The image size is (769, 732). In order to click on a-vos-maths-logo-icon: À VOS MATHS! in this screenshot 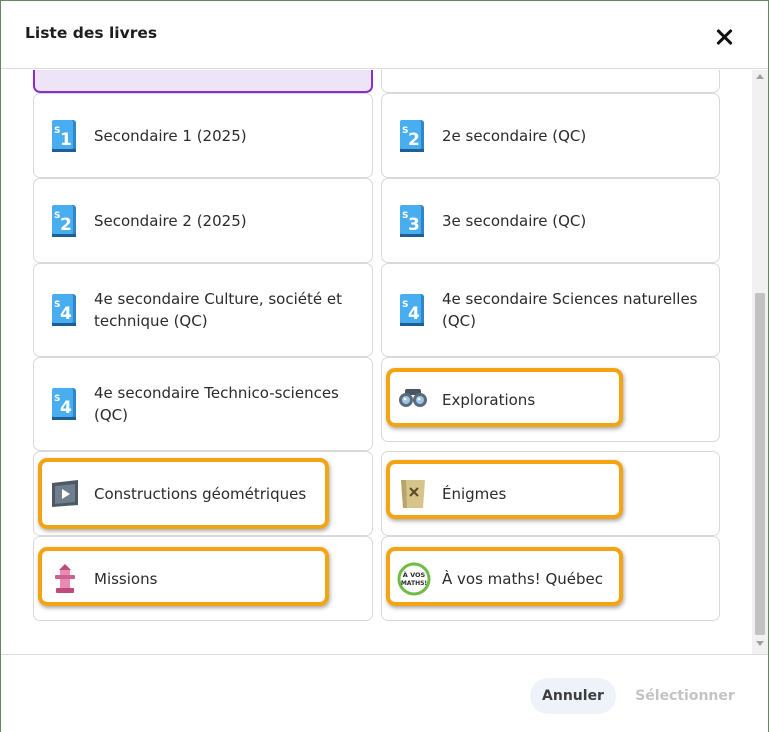, I will do `click(414, 579)`.